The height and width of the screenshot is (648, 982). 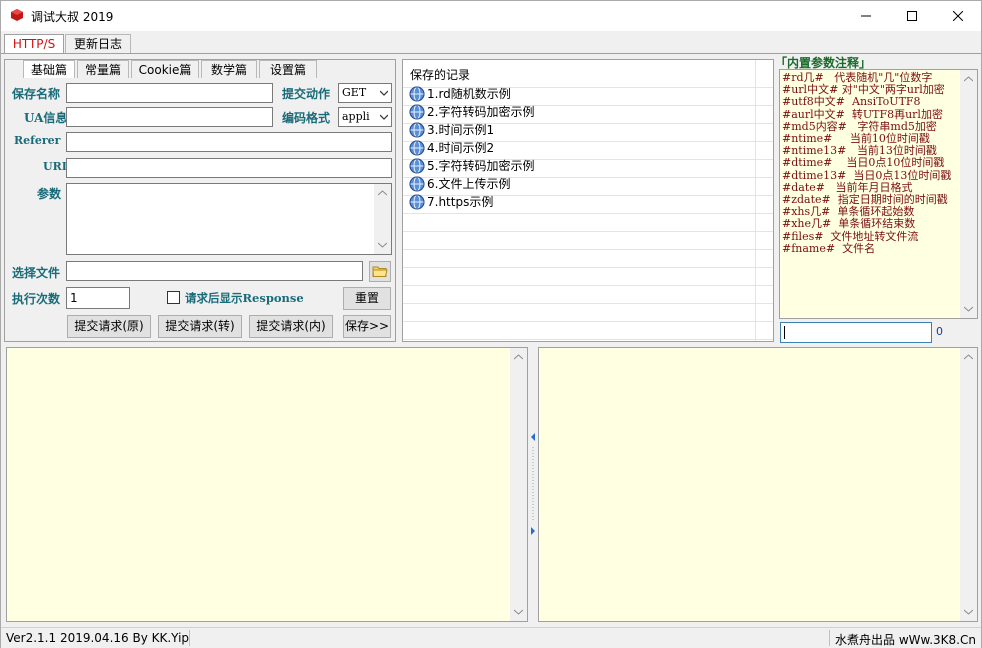 I want to click on splitter-arrows-icon, so click(x=533, y=484).